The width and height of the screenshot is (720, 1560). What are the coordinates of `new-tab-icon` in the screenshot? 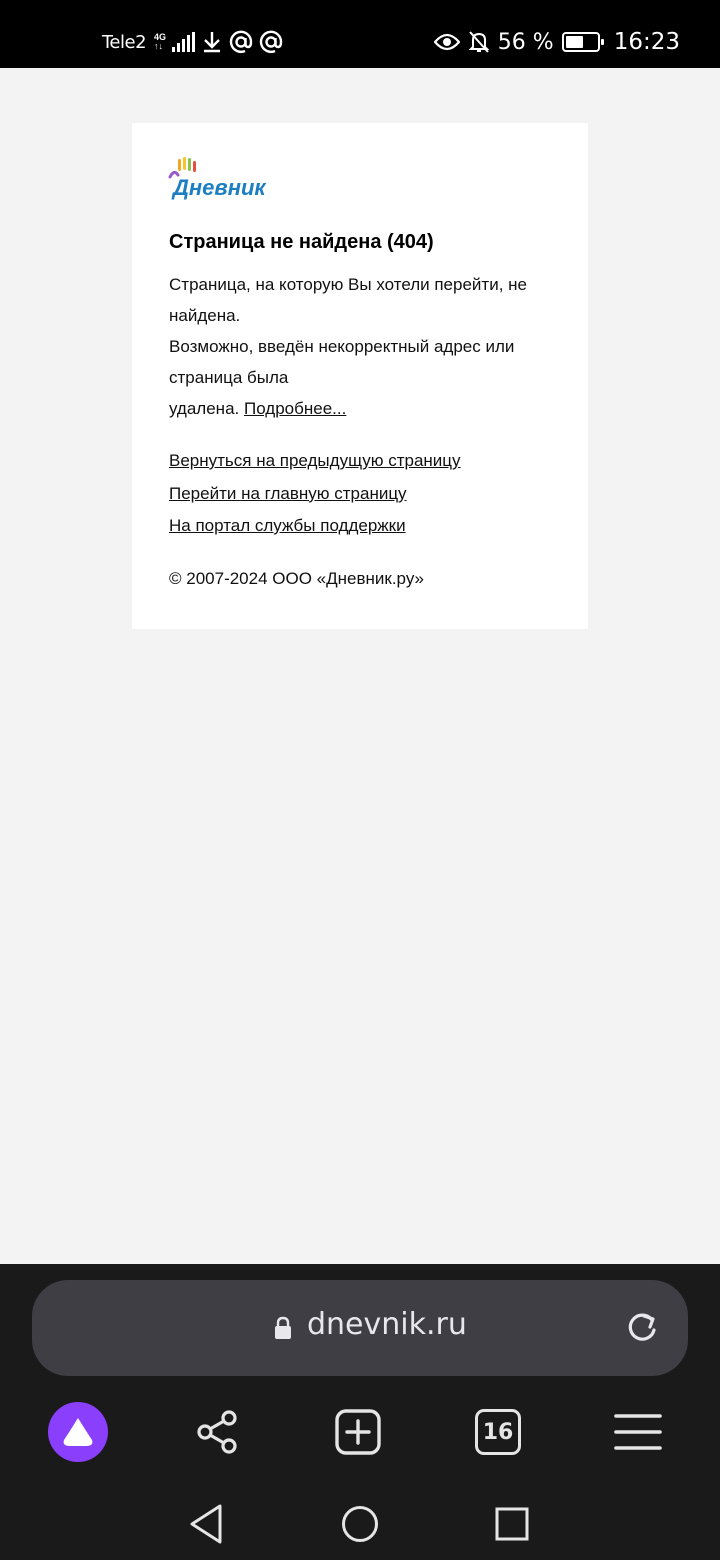 It's located at (358, 1432).